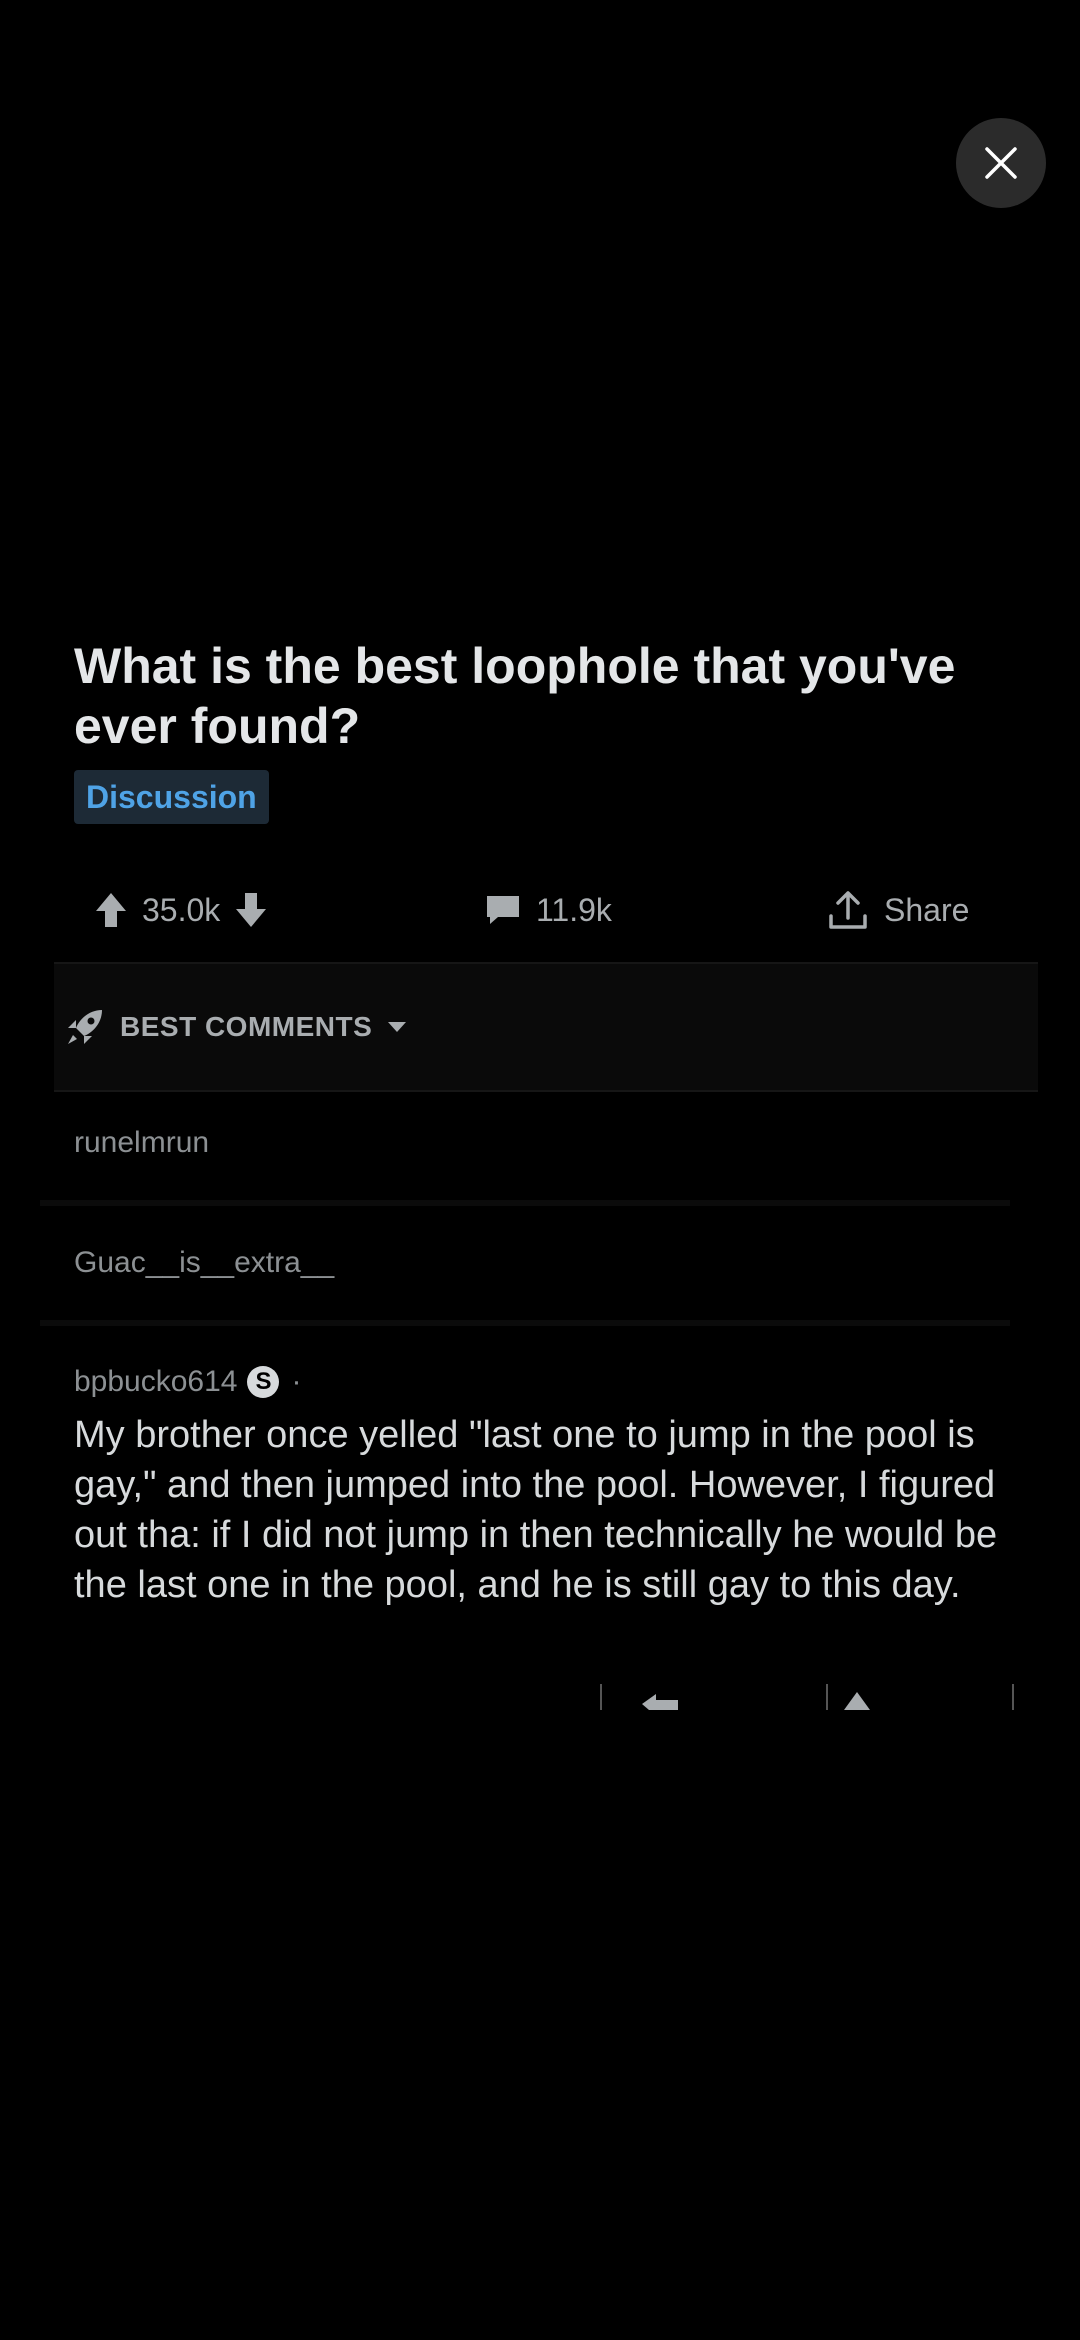 The width and height of the screenshot is (1080, 2340). I want to click on collapsed-comment: runelmrun, so click(525, 1148).